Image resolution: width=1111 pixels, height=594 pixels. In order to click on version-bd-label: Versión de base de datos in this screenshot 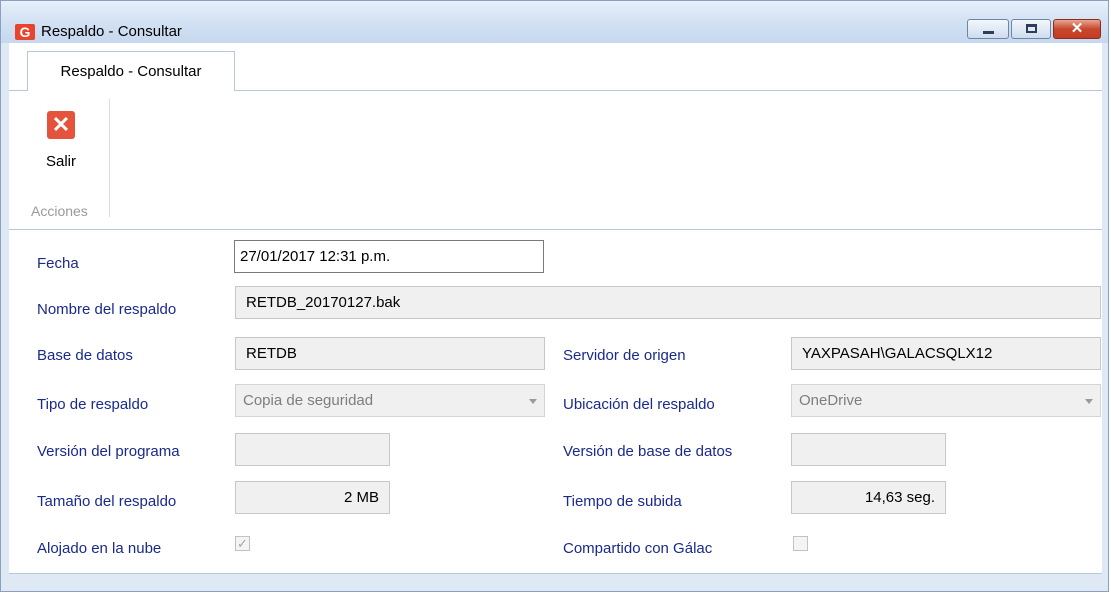, I will do `click(648, 451)`.